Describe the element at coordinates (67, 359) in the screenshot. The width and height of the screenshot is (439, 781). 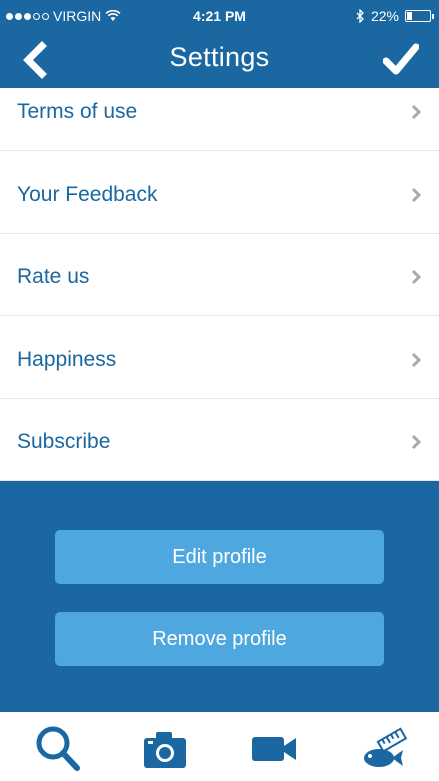
I see `settings-item-label: Happiness` at that location.